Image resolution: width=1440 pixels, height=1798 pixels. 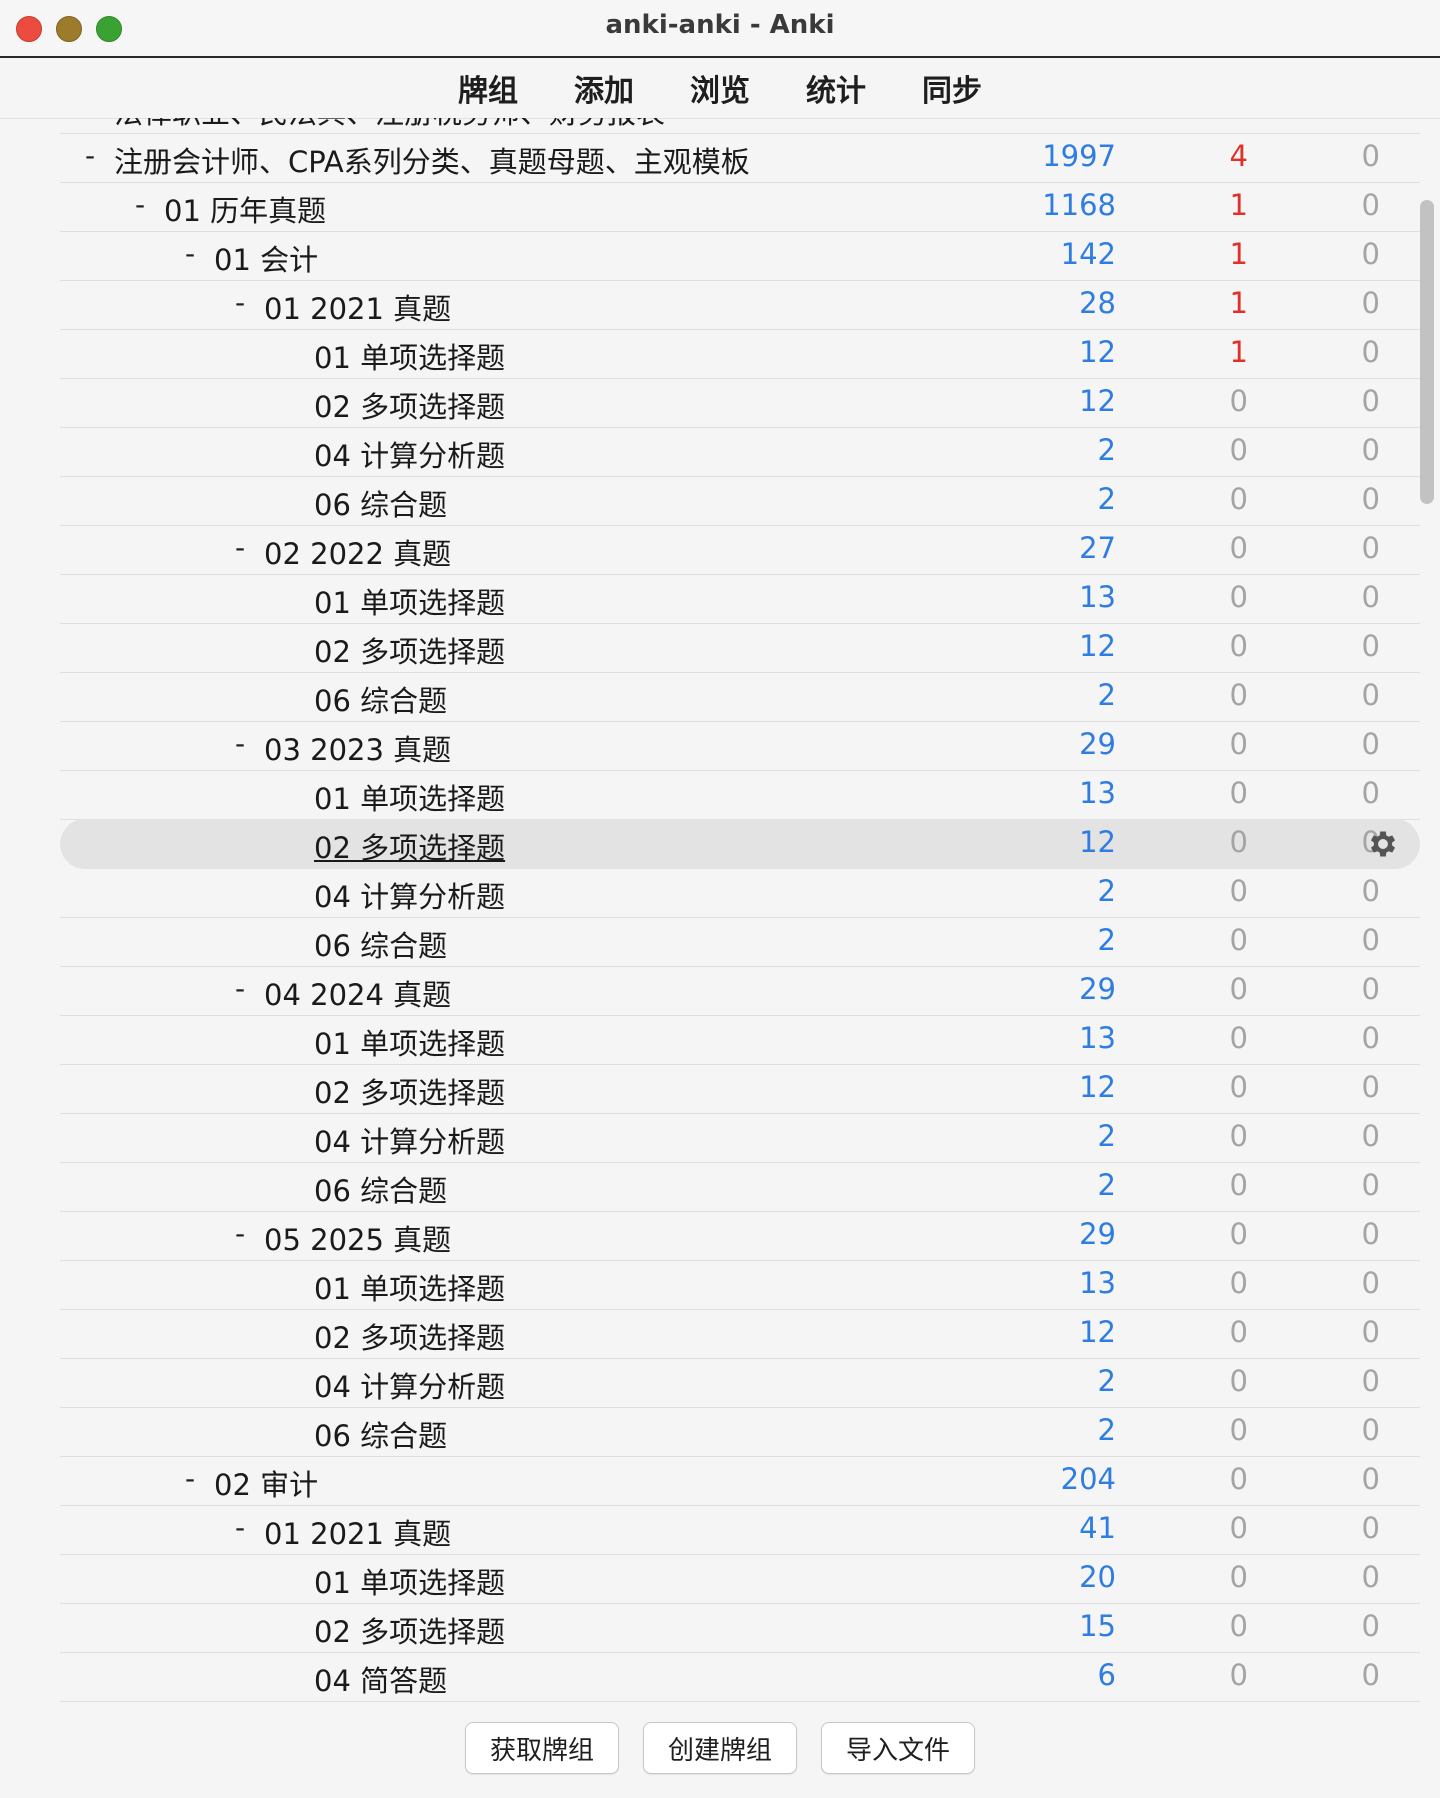 I want to click on deck-row: 01 单项选择题 12 1 0, so click(x=740, y=354).